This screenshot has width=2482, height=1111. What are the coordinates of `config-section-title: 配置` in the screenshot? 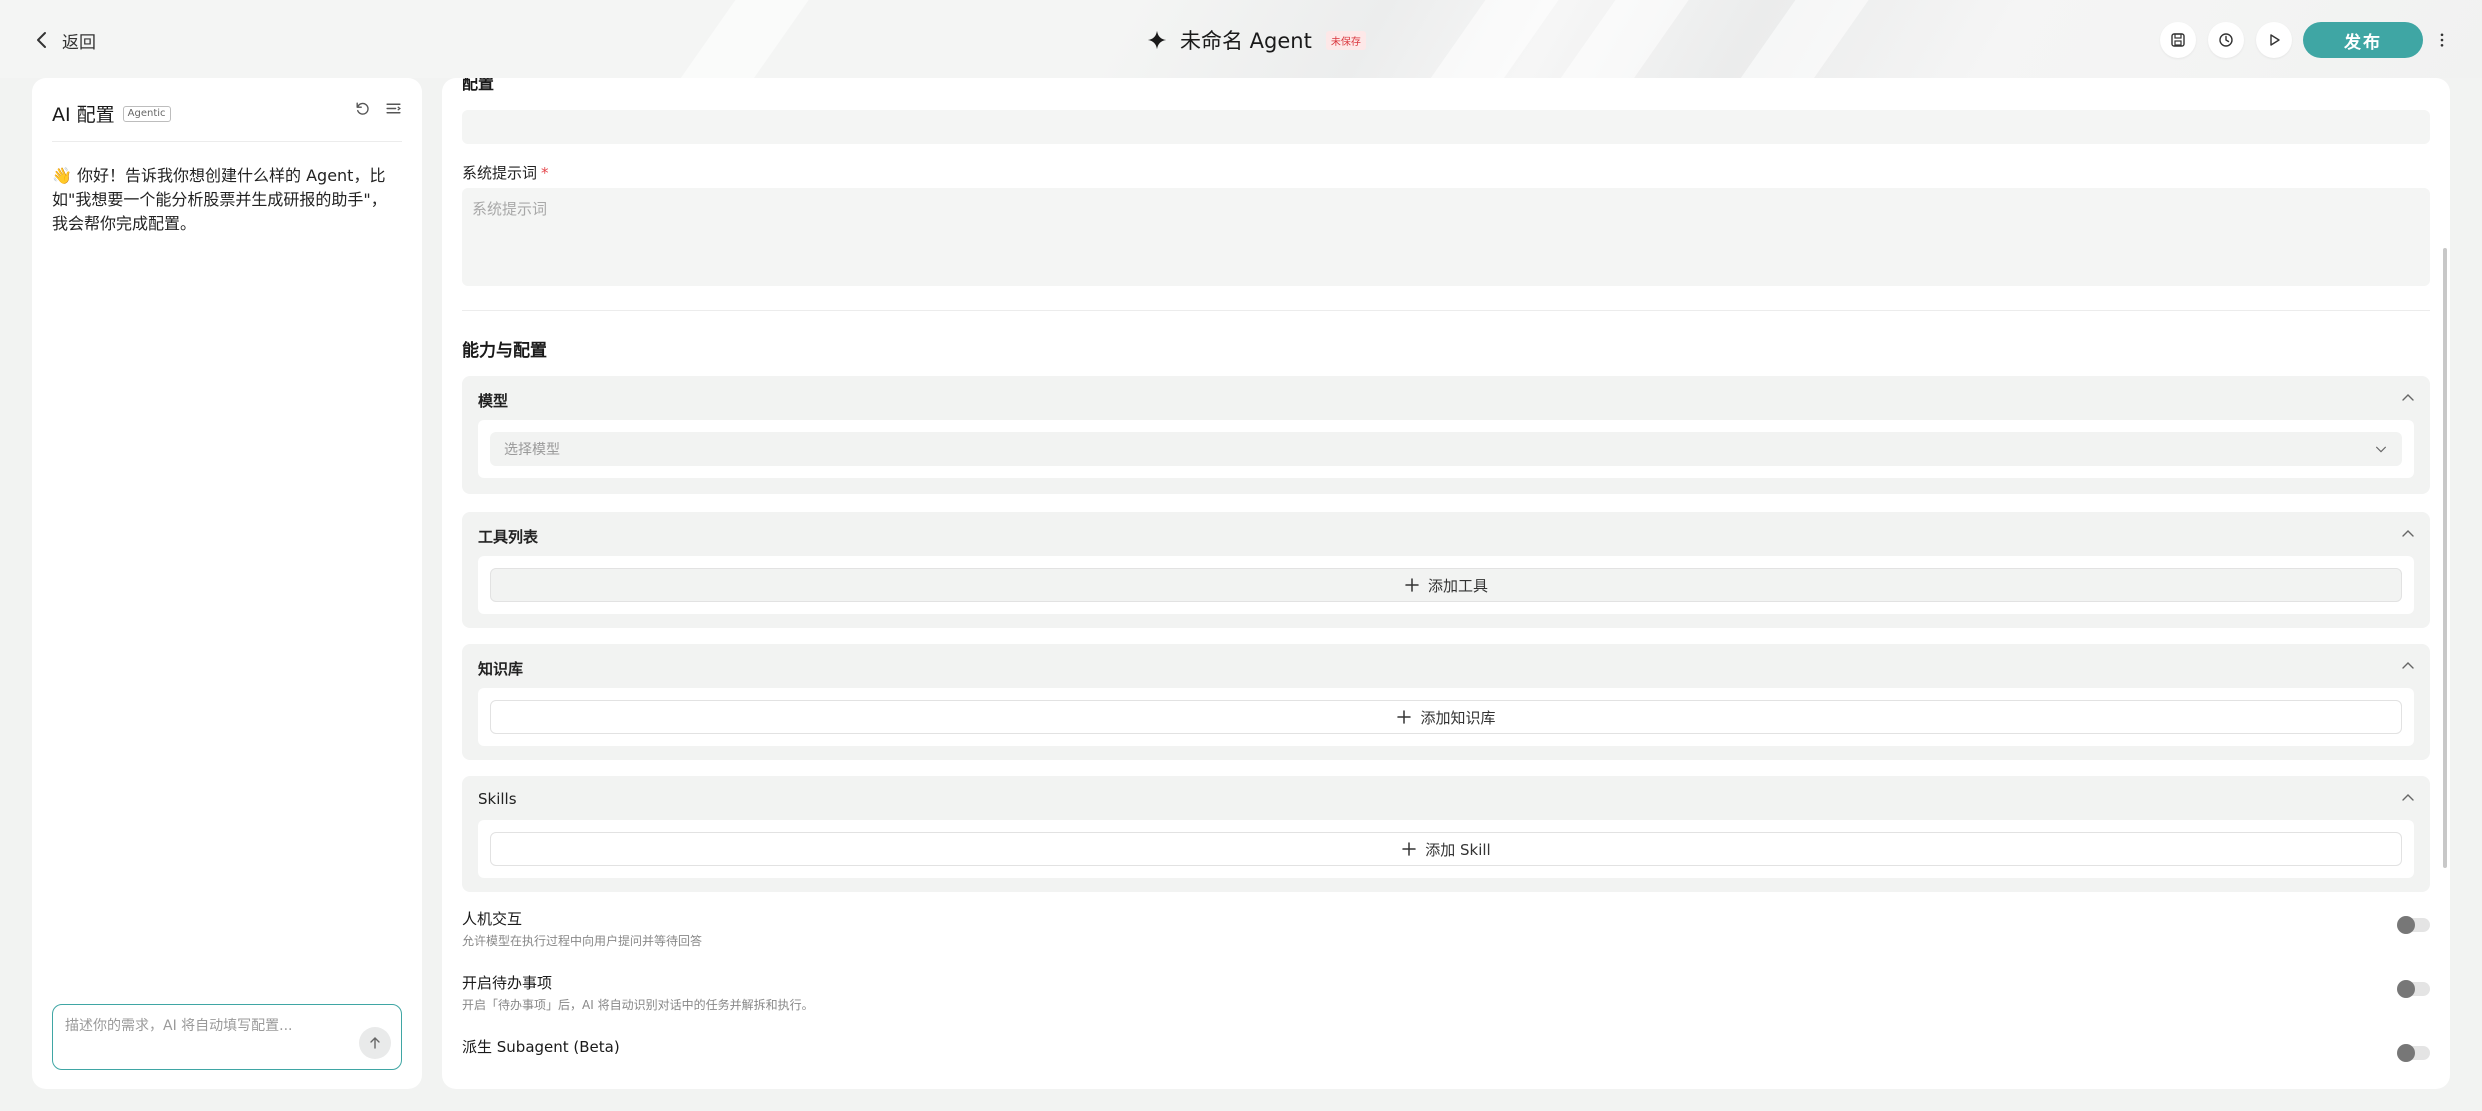 It's located at (478, 85).